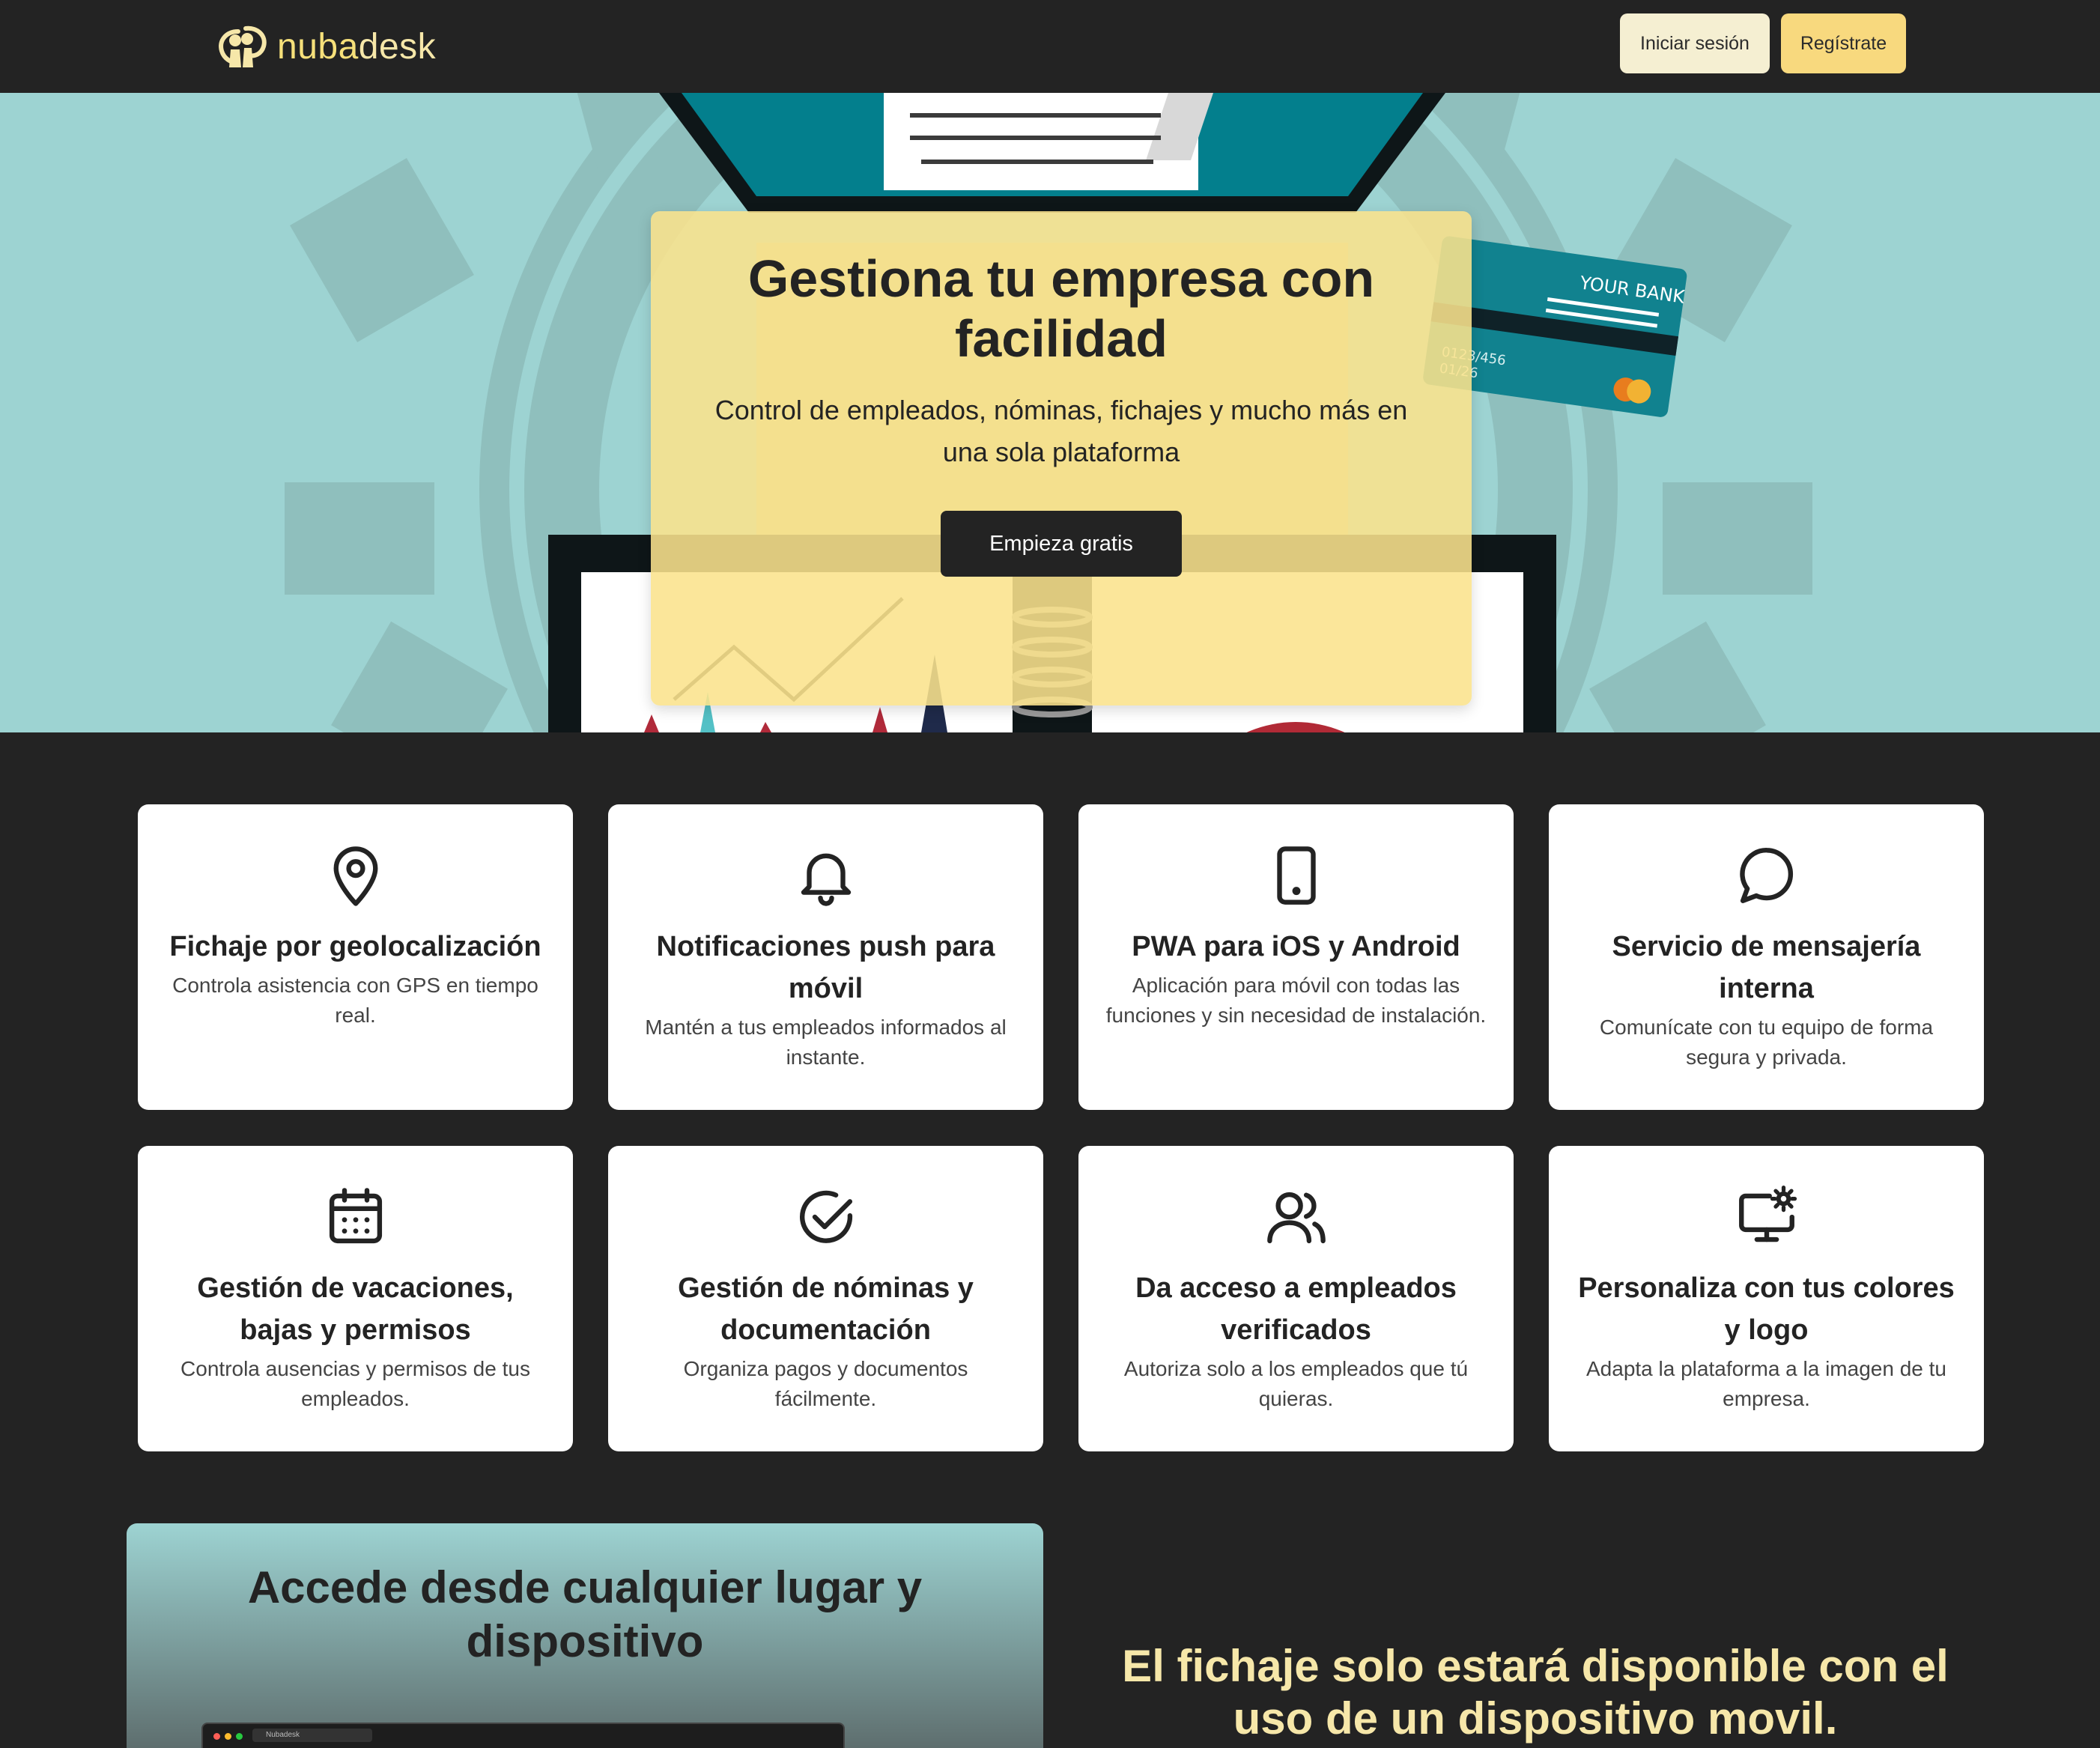  Describe the element at coordinates (826, 880) in the screenshot. I see `bell-icon` at that location.